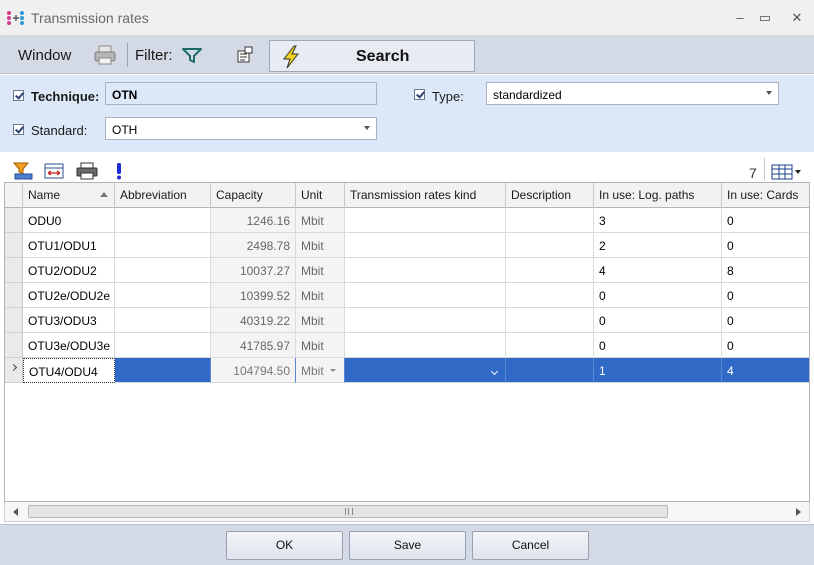  I want to click on cell-capacity: 10399.52, so click(253, 295).